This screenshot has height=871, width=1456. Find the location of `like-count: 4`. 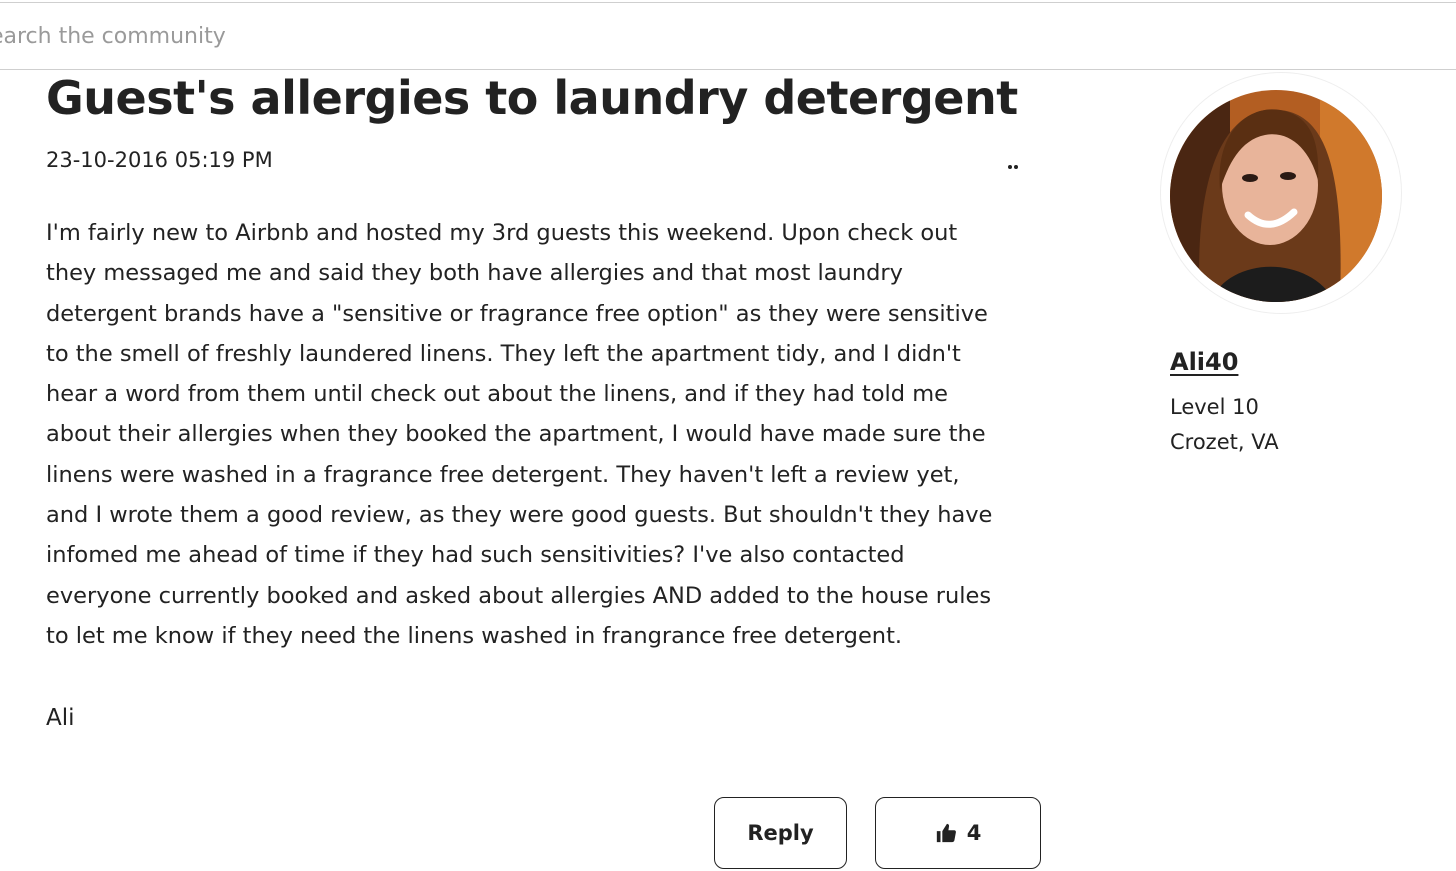

like-count: 4 is located at coordinates (974, 833).